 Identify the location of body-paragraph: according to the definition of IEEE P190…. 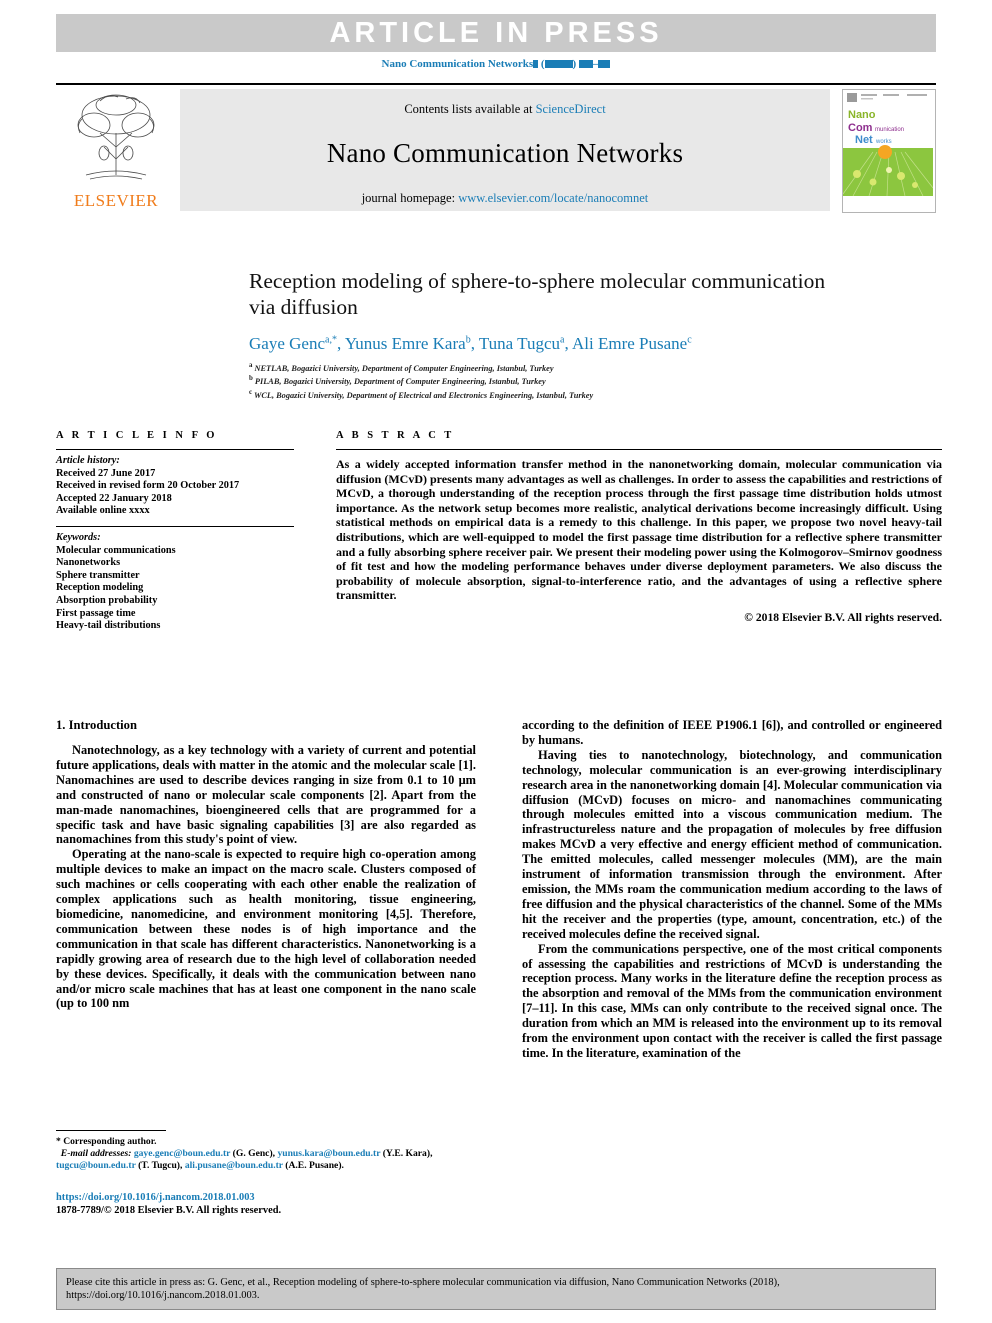
(732, 732).